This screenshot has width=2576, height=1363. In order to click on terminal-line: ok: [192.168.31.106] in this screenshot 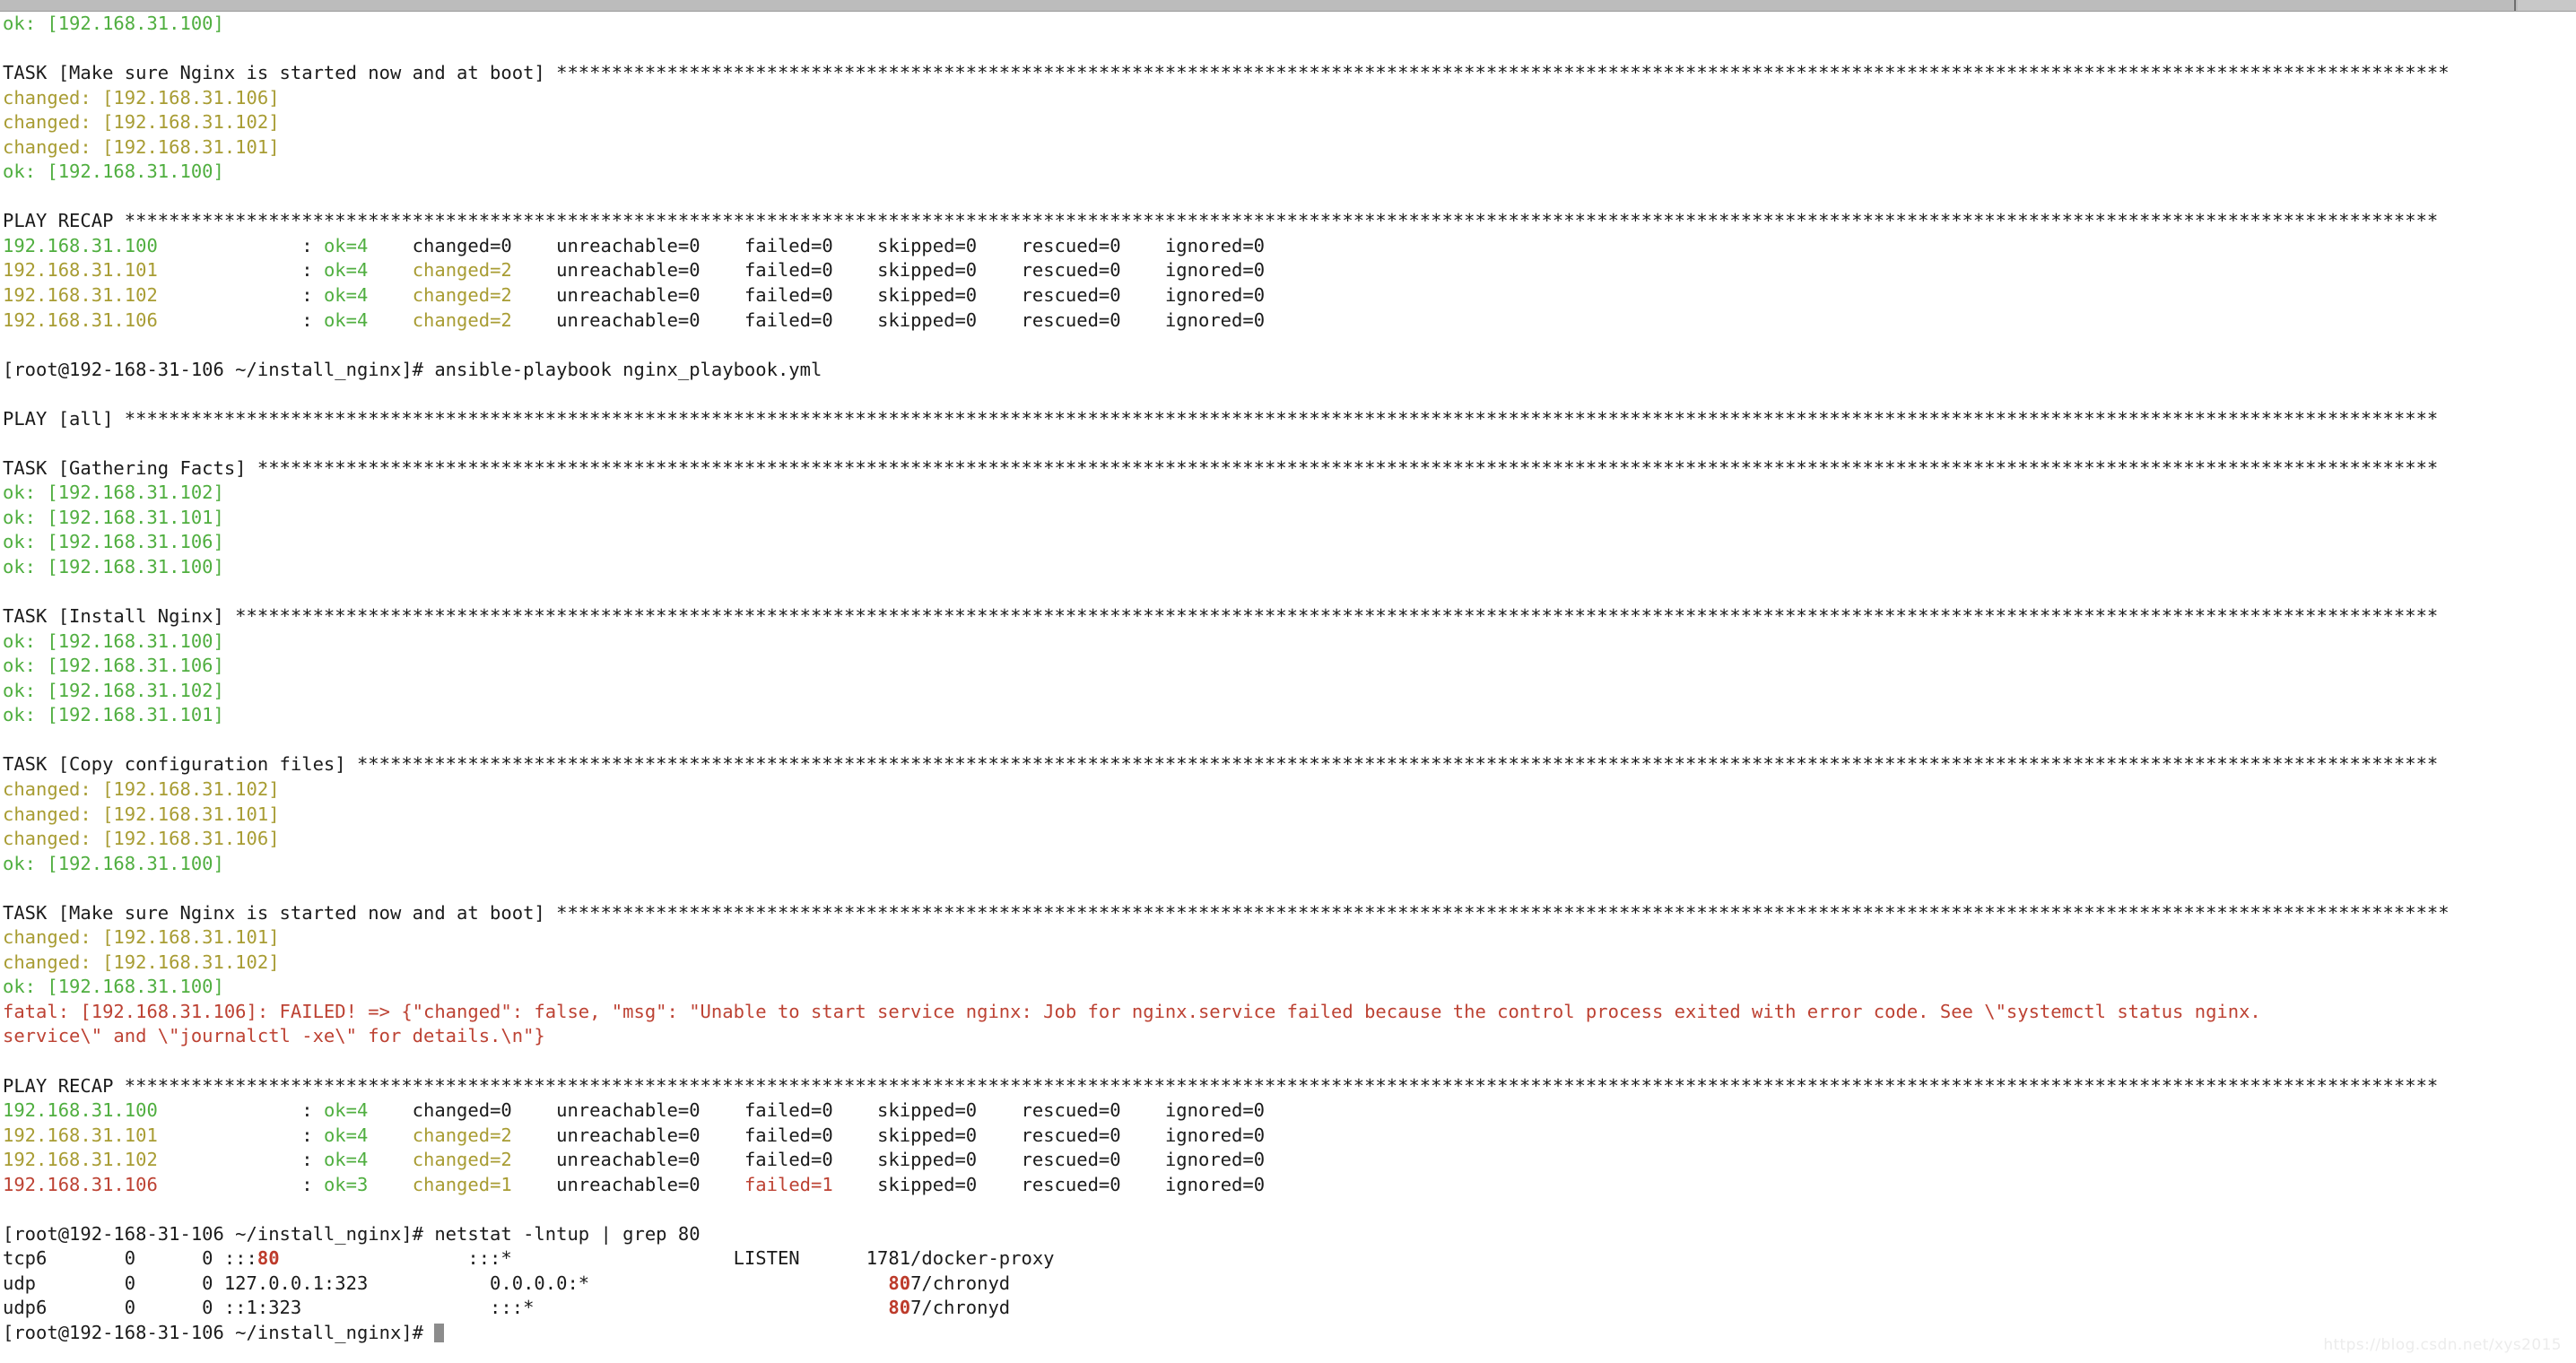, I will do `click(1289, 666)`.